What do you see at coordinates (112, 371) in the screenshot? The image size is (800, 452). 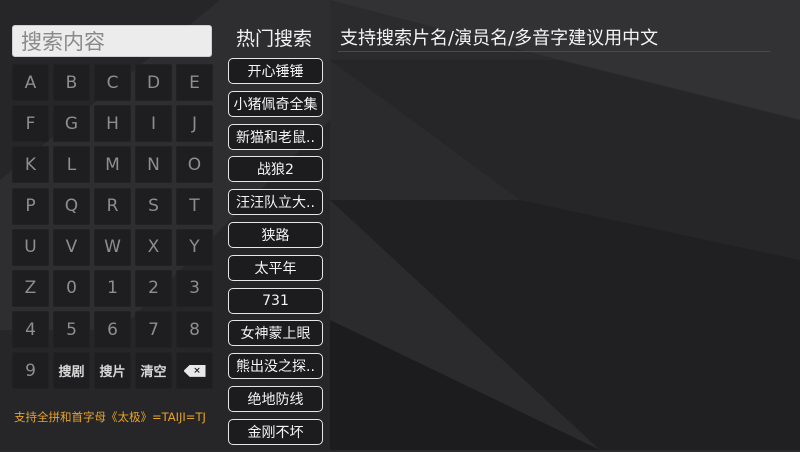 I see `search-movie-button: 搜片` at bounding box center [112, 371].